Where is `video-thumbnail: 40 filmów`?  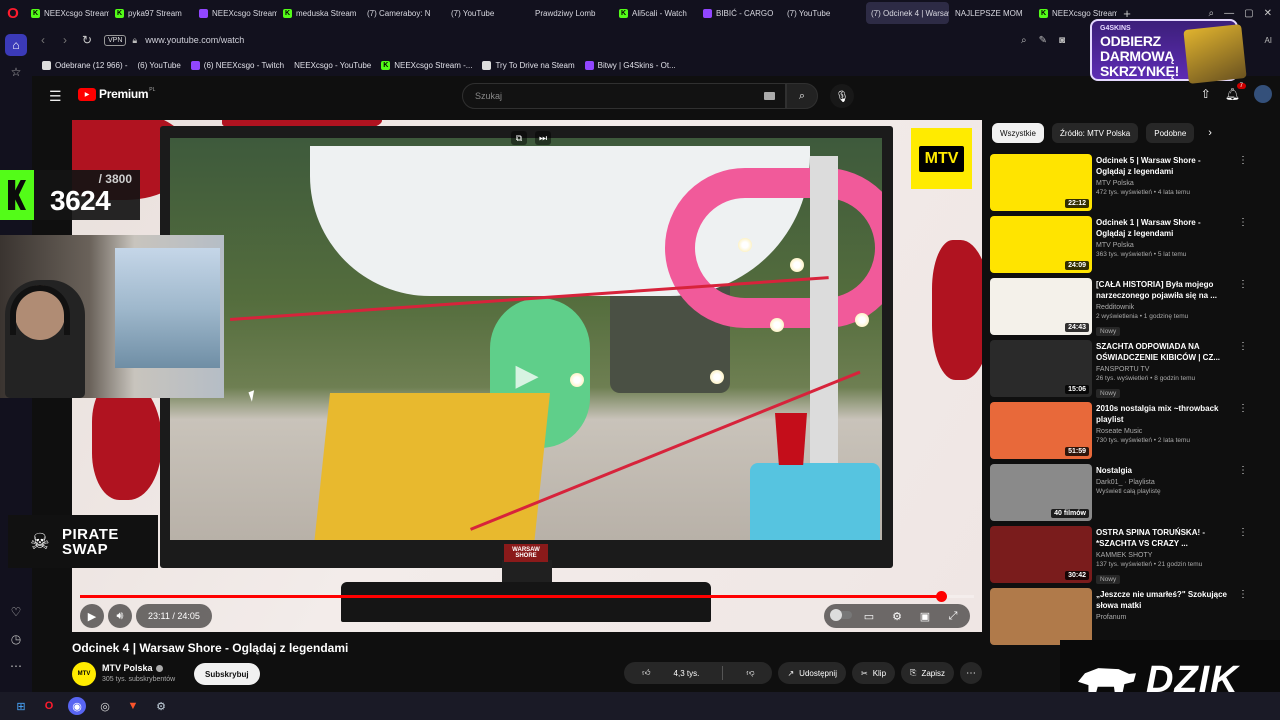
video-thumbnail: 40 filmów is located at coordinates (1041, 492).